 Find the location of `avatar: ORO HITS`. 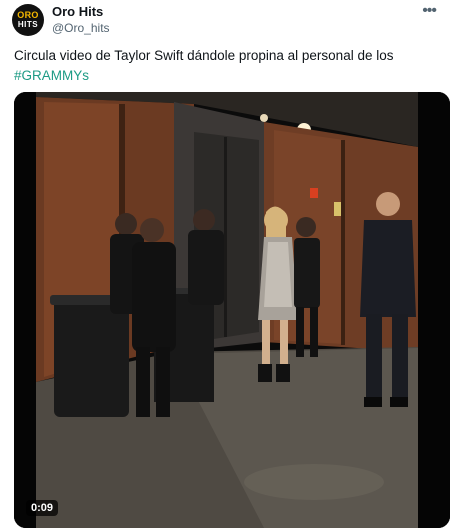

avatar: ORO HITS is located at coordinates (28, 20).